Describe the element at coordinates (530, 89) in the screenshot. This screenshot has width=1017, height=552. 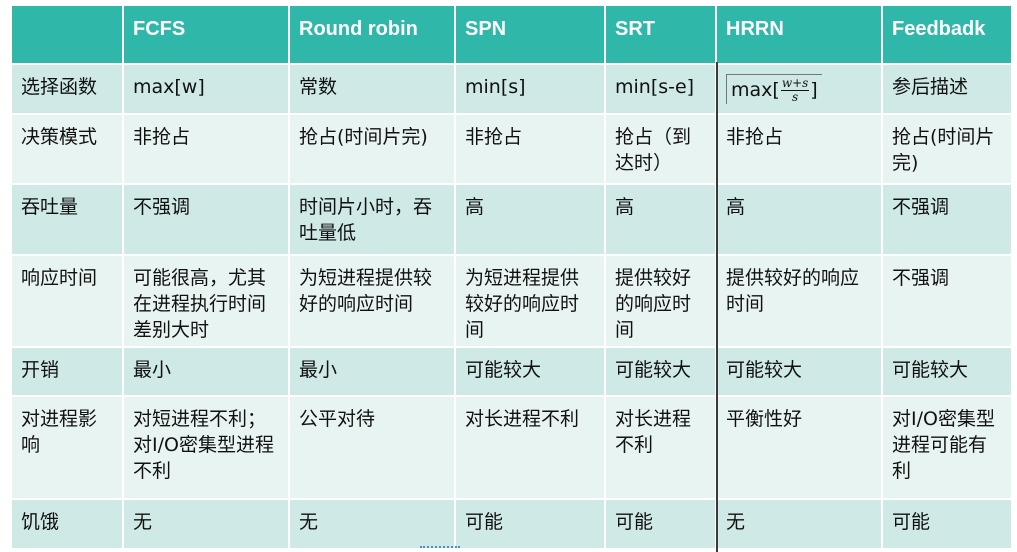
I see `table-cell: min[s]` at that location.